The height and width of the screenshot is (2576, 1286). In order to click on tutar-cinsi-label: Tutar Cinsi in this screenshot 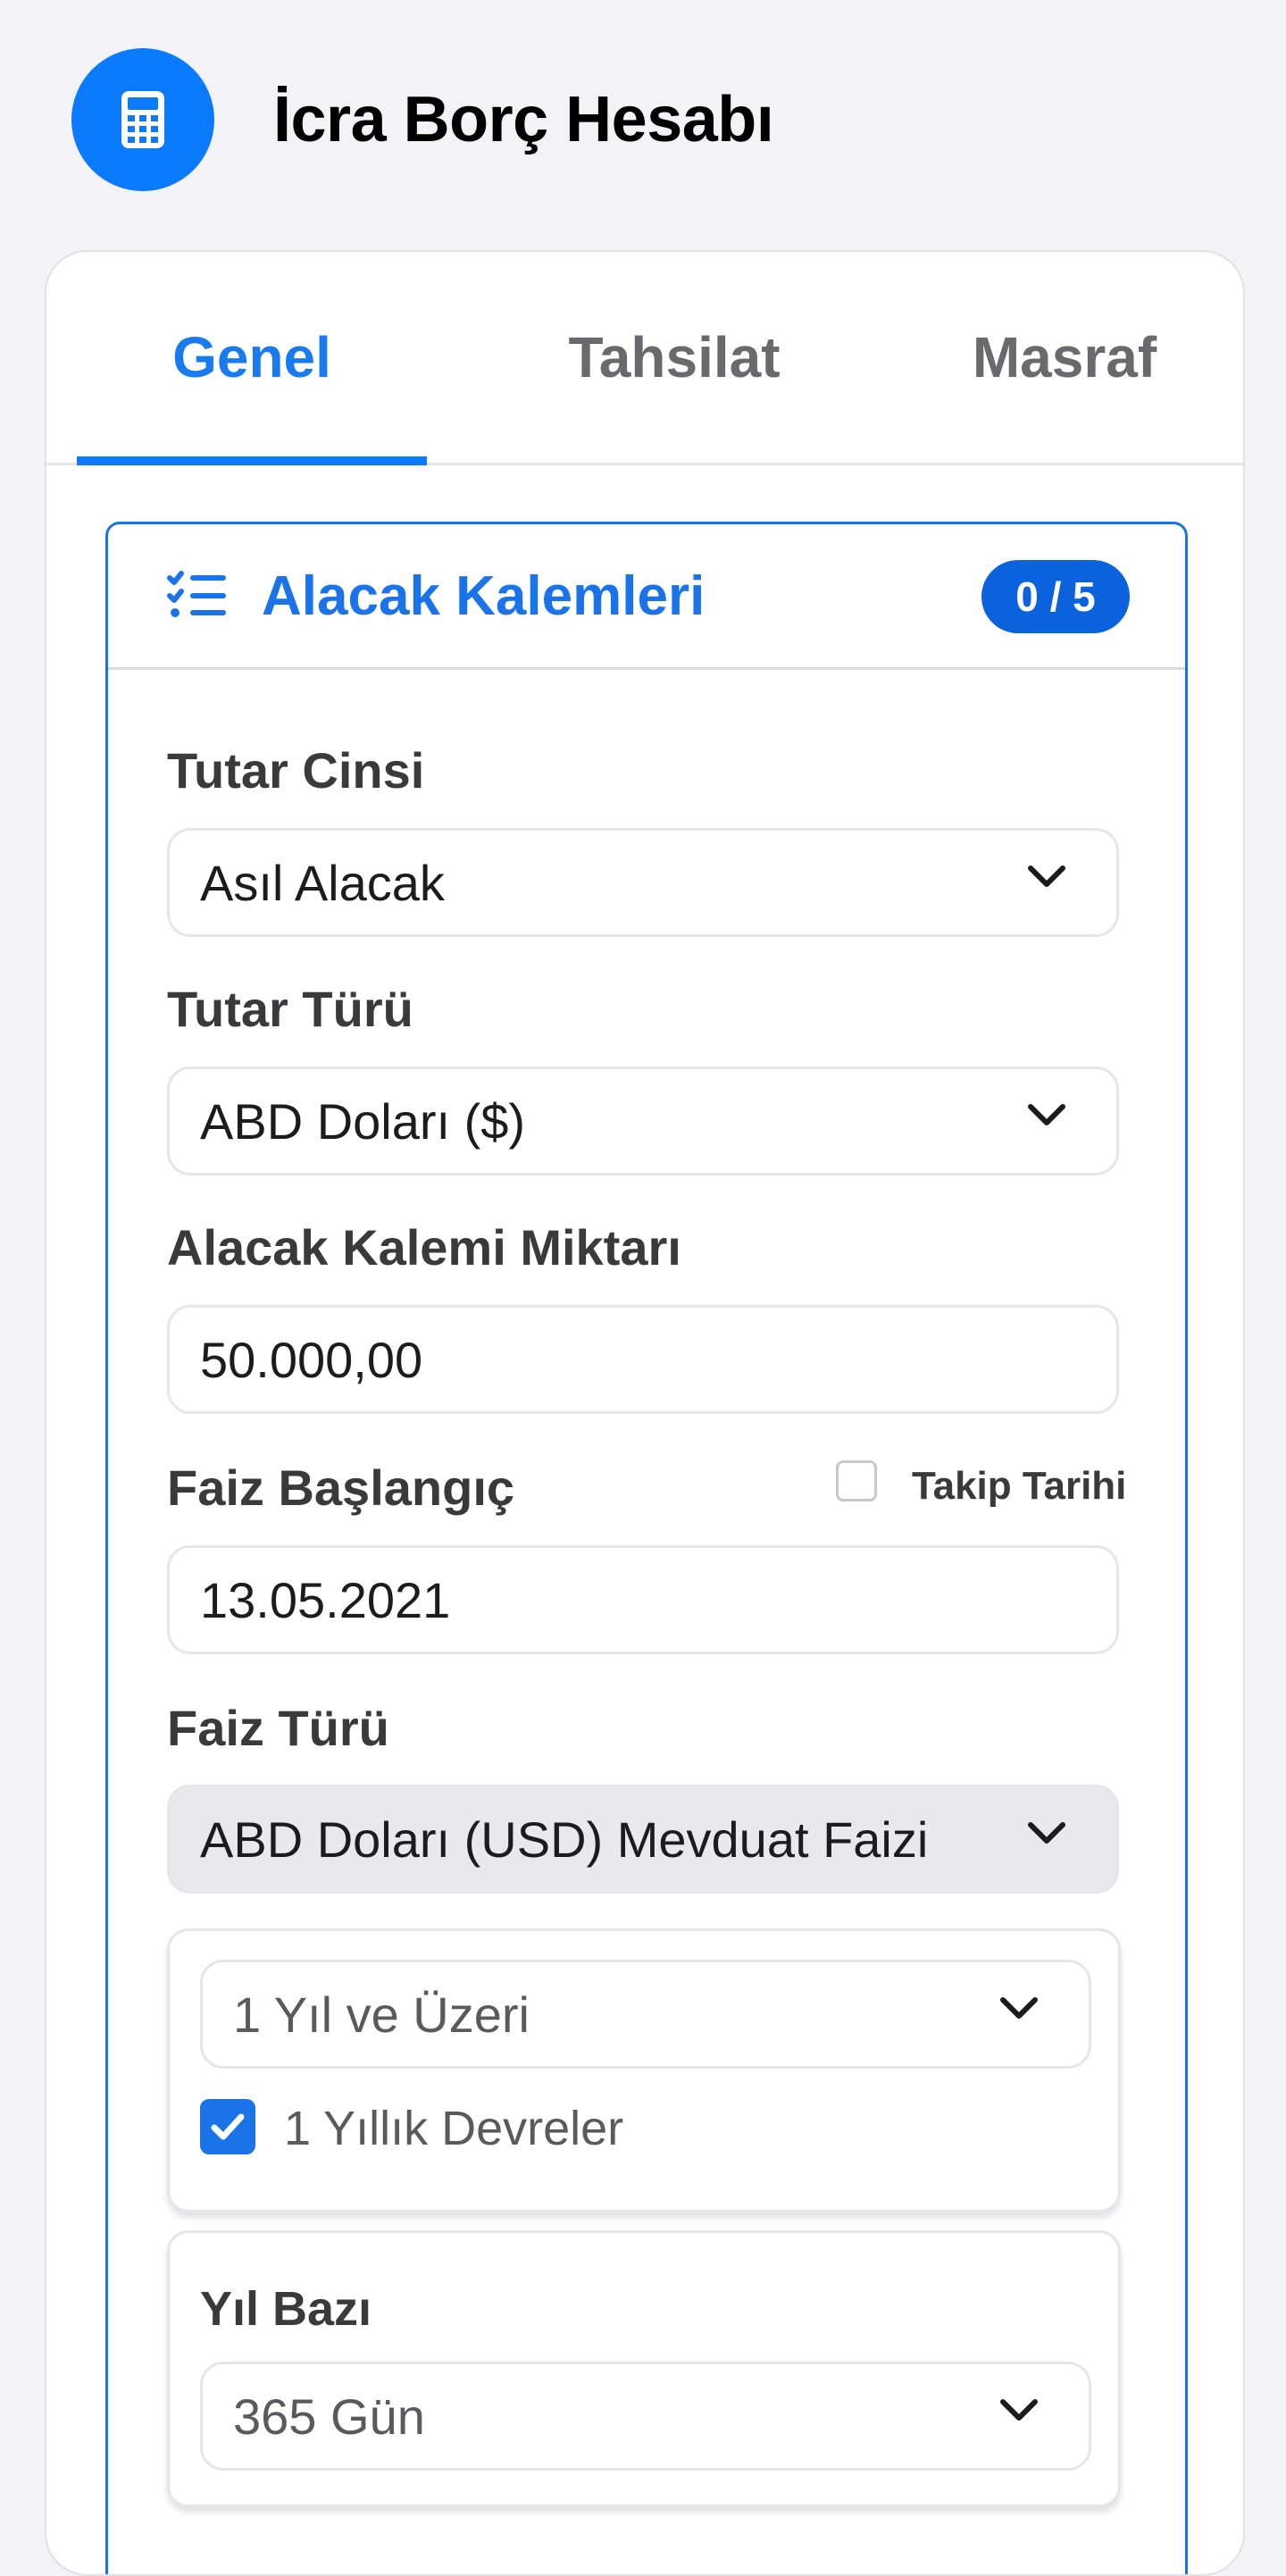, I will do `click(296, 771)`.